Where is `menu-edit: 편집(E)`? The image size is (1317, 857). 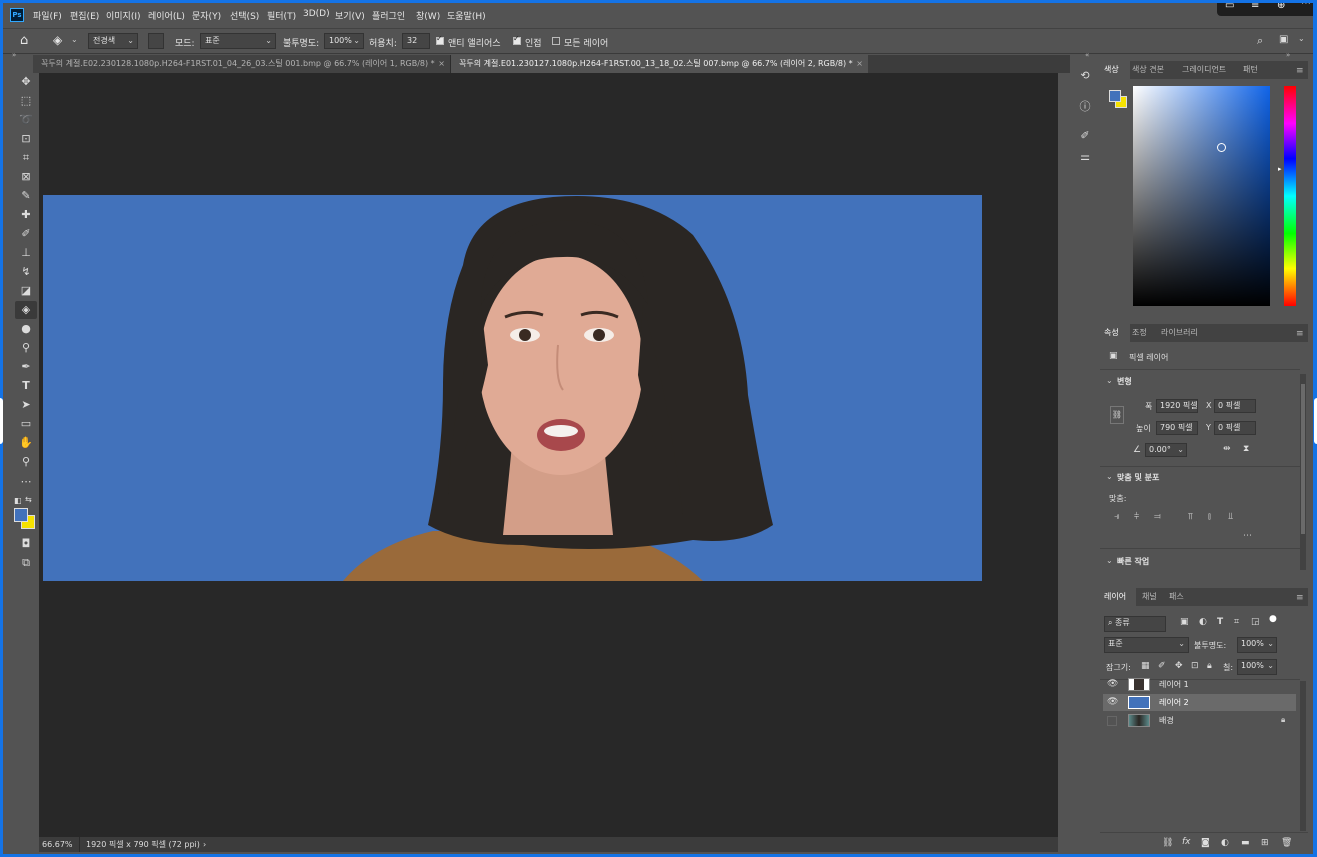
menu-edit: 편집(E) is located at coordinates (84, 15).